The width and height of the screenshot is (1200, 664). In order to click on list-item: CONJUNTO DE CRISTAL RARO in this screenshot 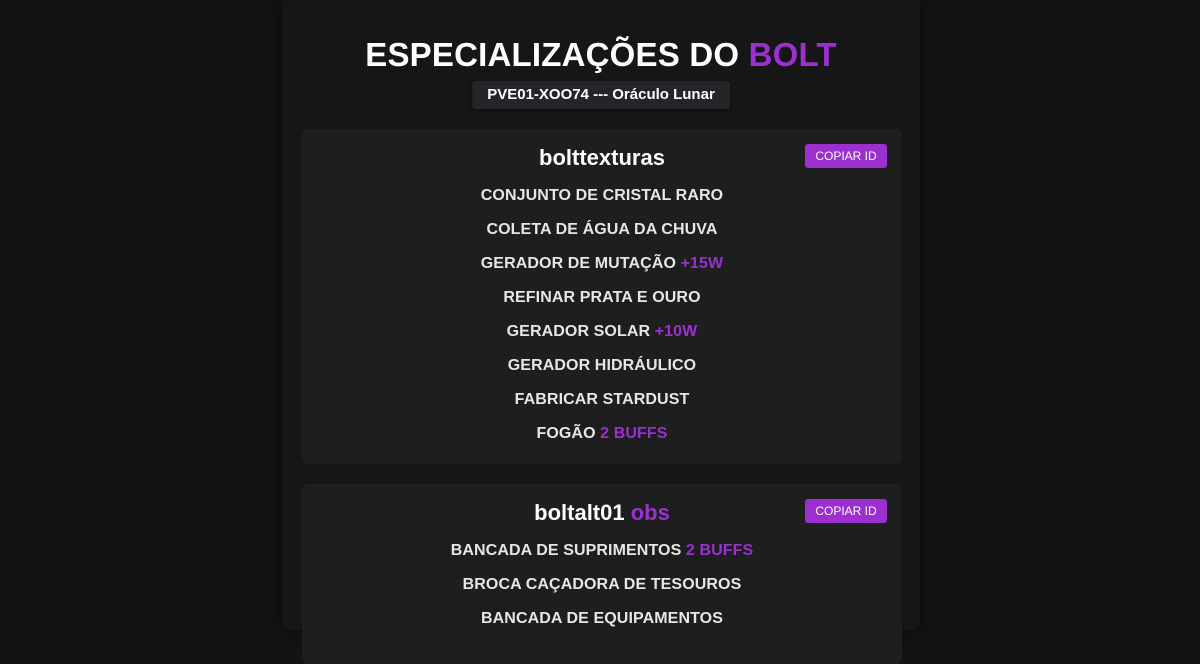, I will do `click(602, 196)`.